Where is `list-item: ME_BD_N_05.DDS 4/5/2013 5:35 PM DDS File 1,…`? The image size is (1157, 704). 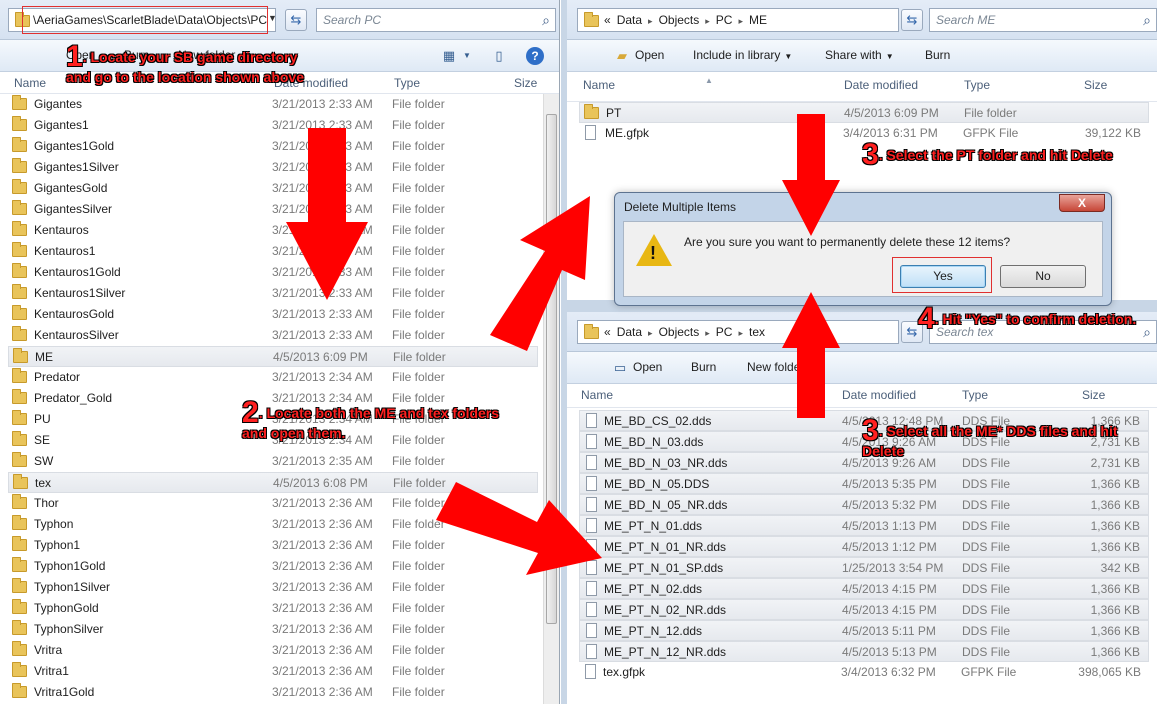 list-item: ME_BD_N_05.DDS 4/5/2013 5:35 PM DDS File 1,… is located at coordinates (864, 483).